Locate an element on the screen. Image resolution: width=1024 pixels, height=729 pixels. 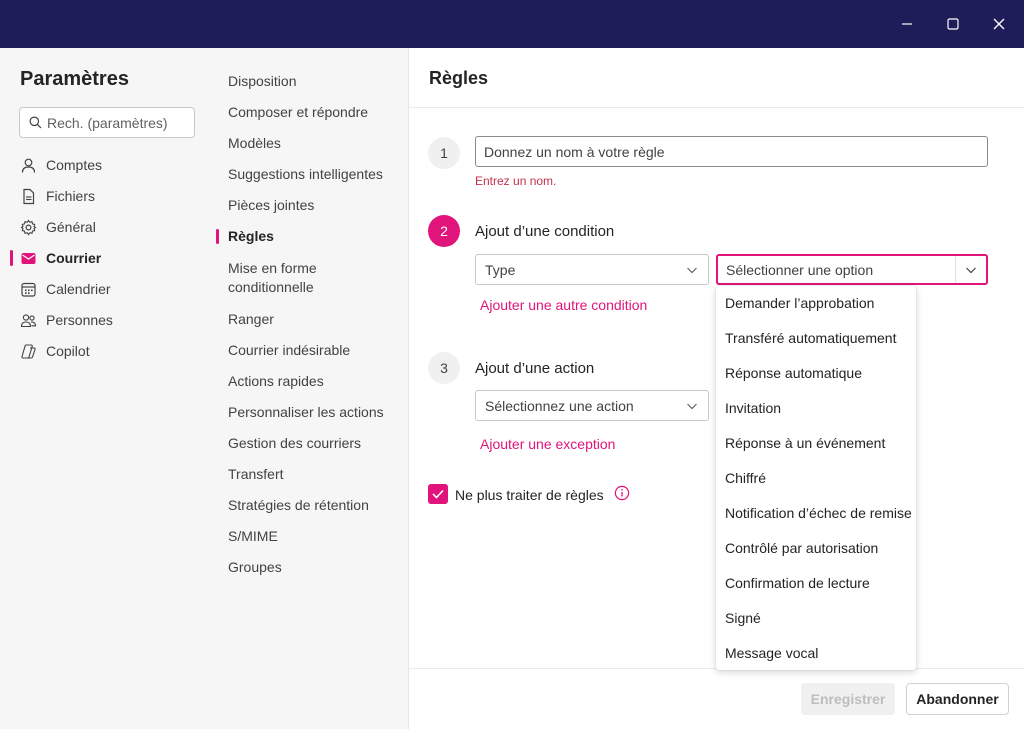
minimize-button is located at coordinates (907, 24).